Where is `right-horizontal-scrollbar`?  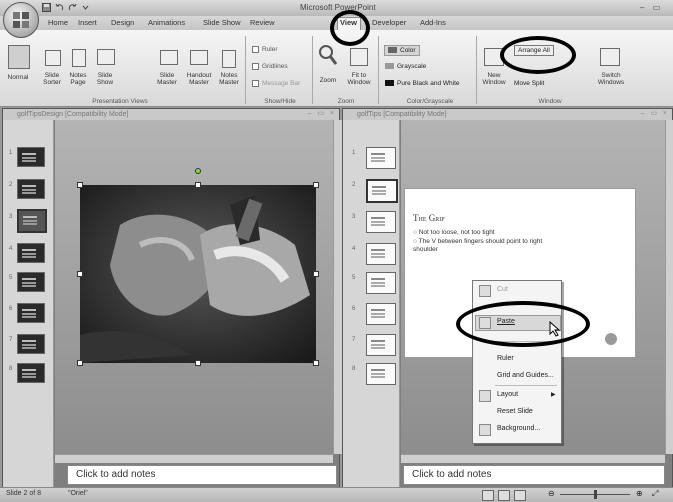
right-horizontal-scrollbar is located at coordinates (533, 458).